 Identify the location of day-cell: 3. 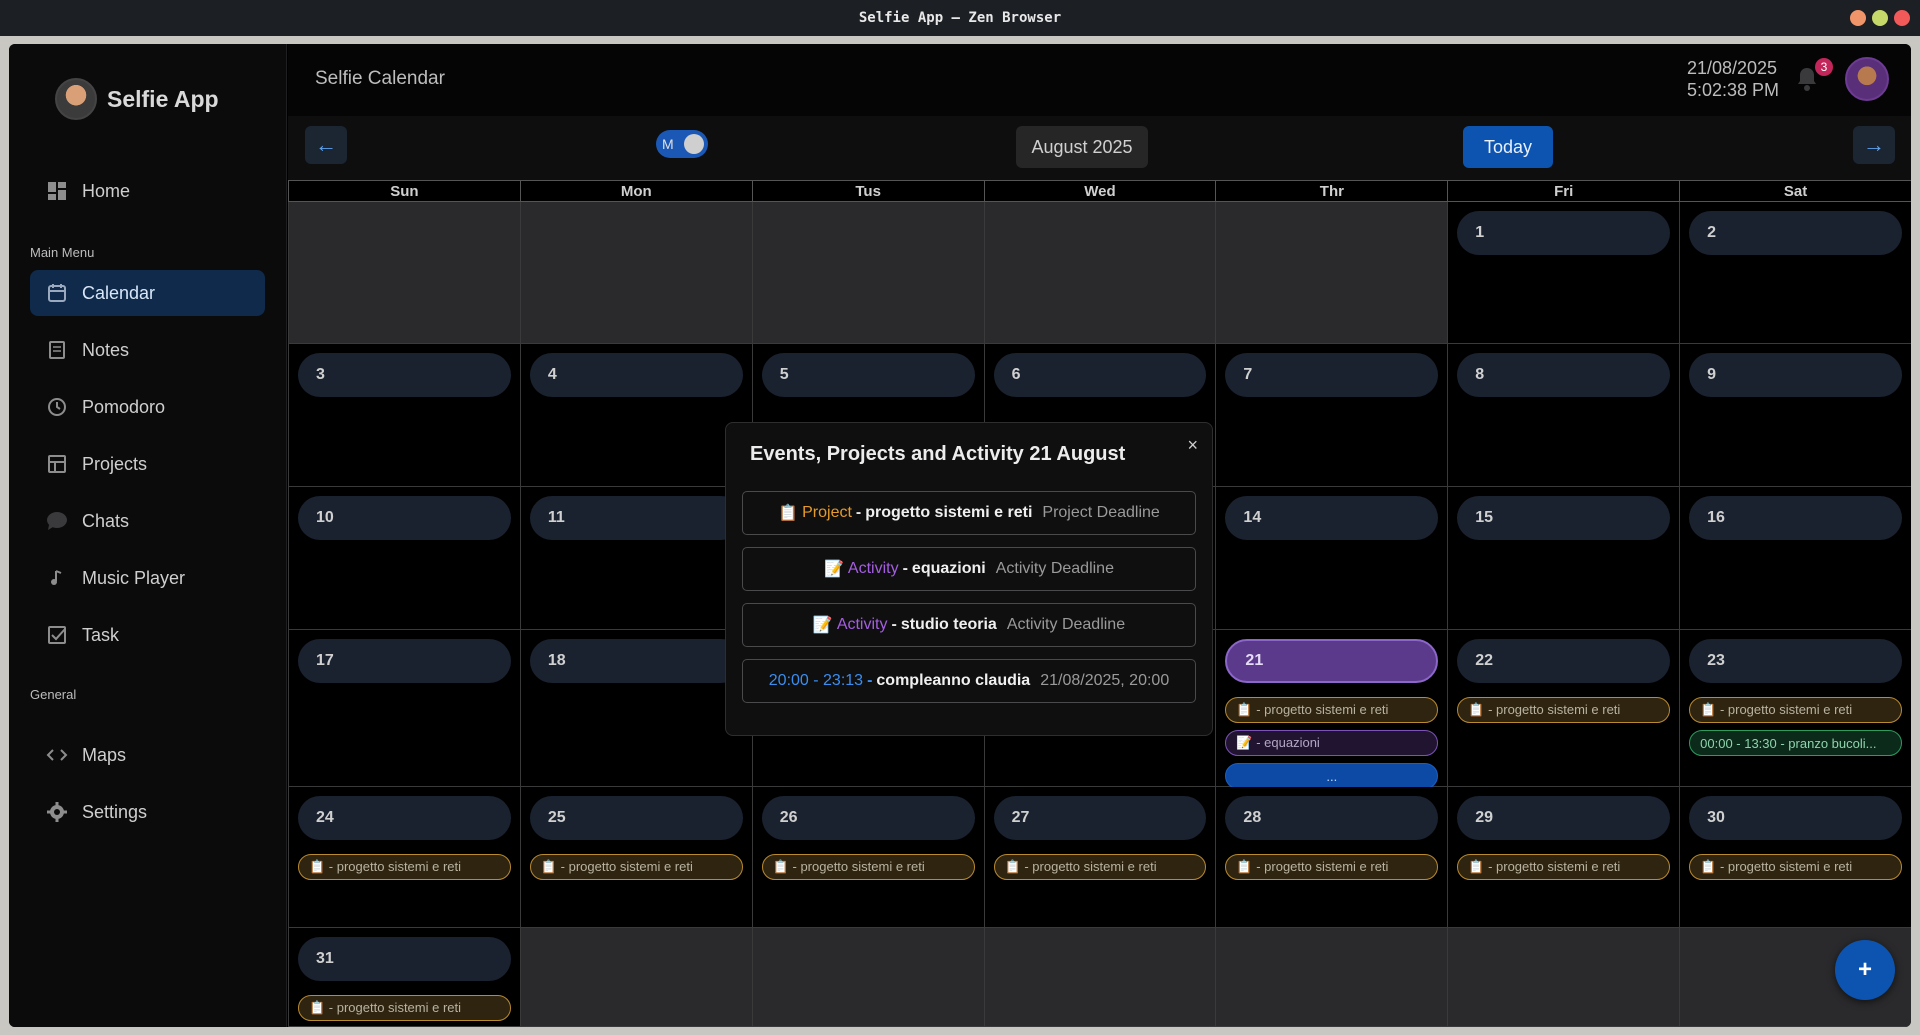
(404, 415).